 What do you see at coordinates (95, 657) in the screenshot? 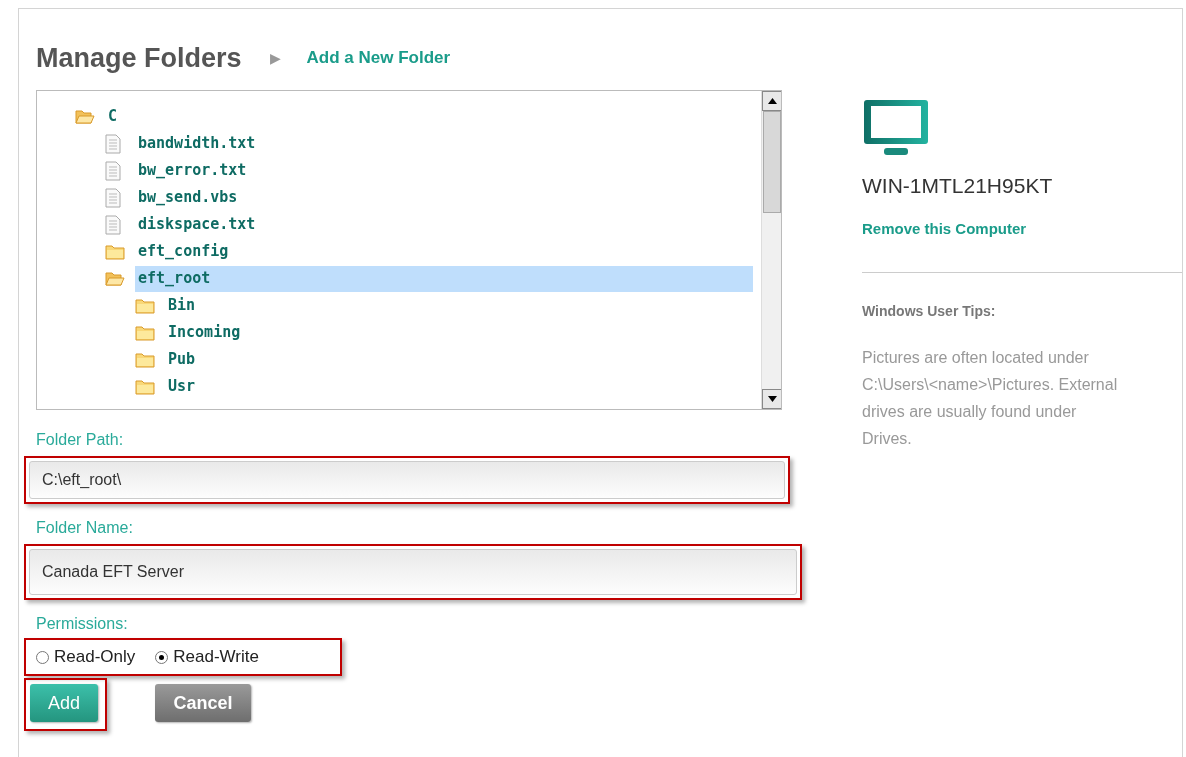
I see `radio-label: Read-Only` at bounding box center [95, 657].